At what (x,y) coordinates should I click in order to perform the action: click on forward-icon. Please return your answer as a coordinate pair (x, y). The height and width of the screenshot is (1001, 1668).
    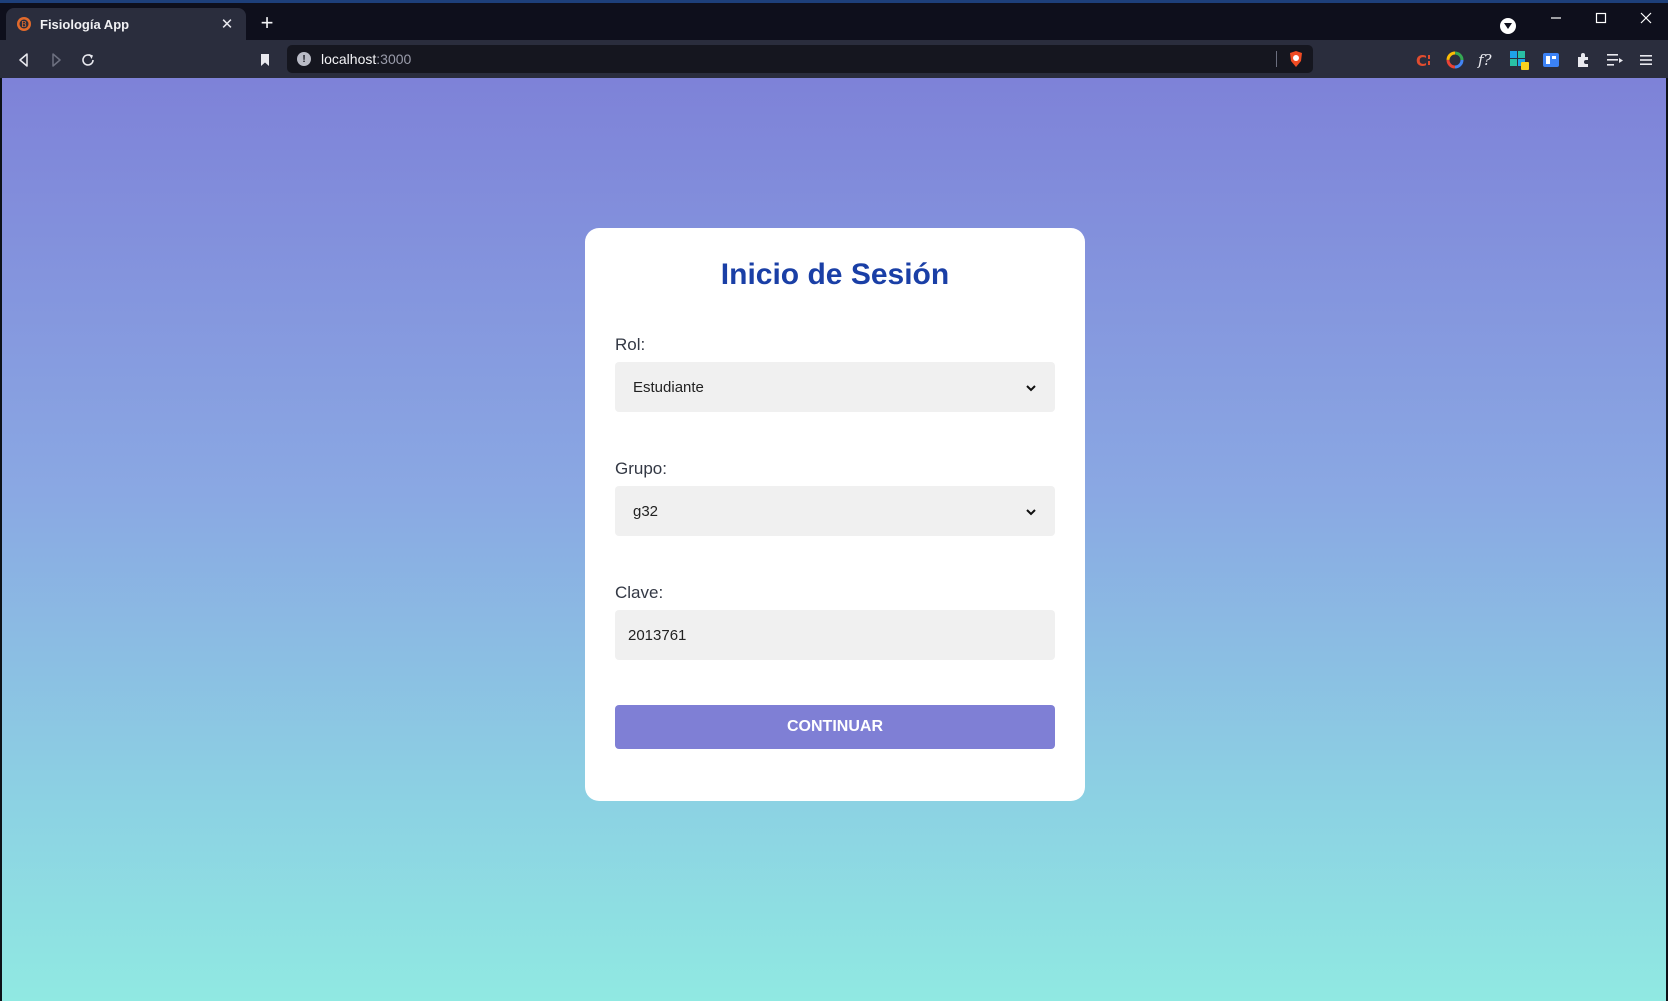
    Looking at the image, I should click on (56, 60).